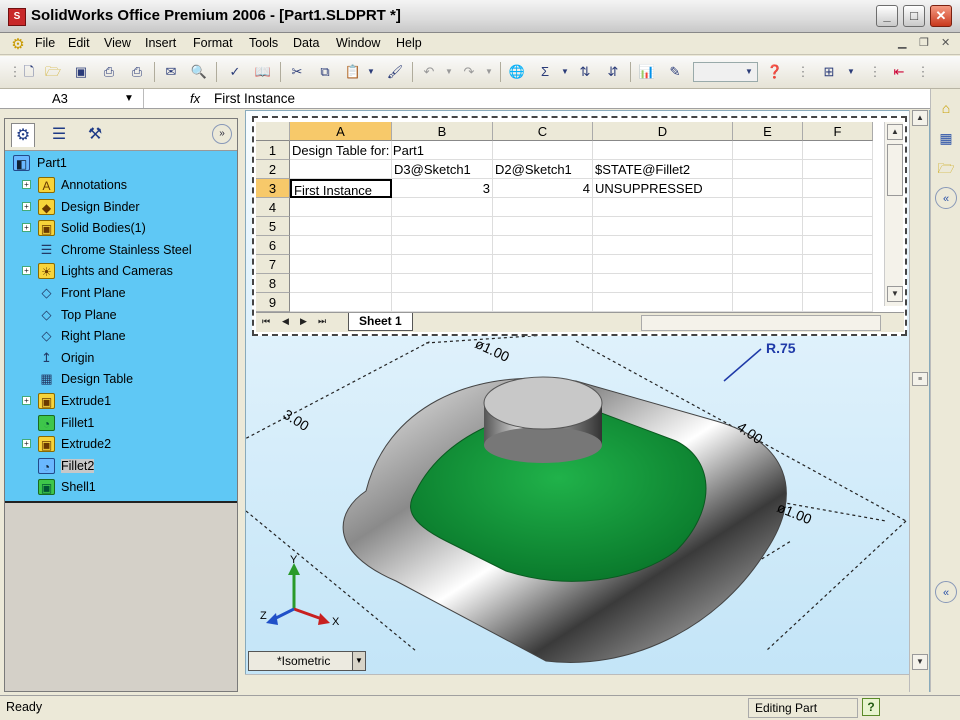 The height and width of the screenshot is (720, 960). What do you see at coordinates (263, 43) in the screenshot?
I see `menu-tools: Tools` at bounding box center [263, 43].